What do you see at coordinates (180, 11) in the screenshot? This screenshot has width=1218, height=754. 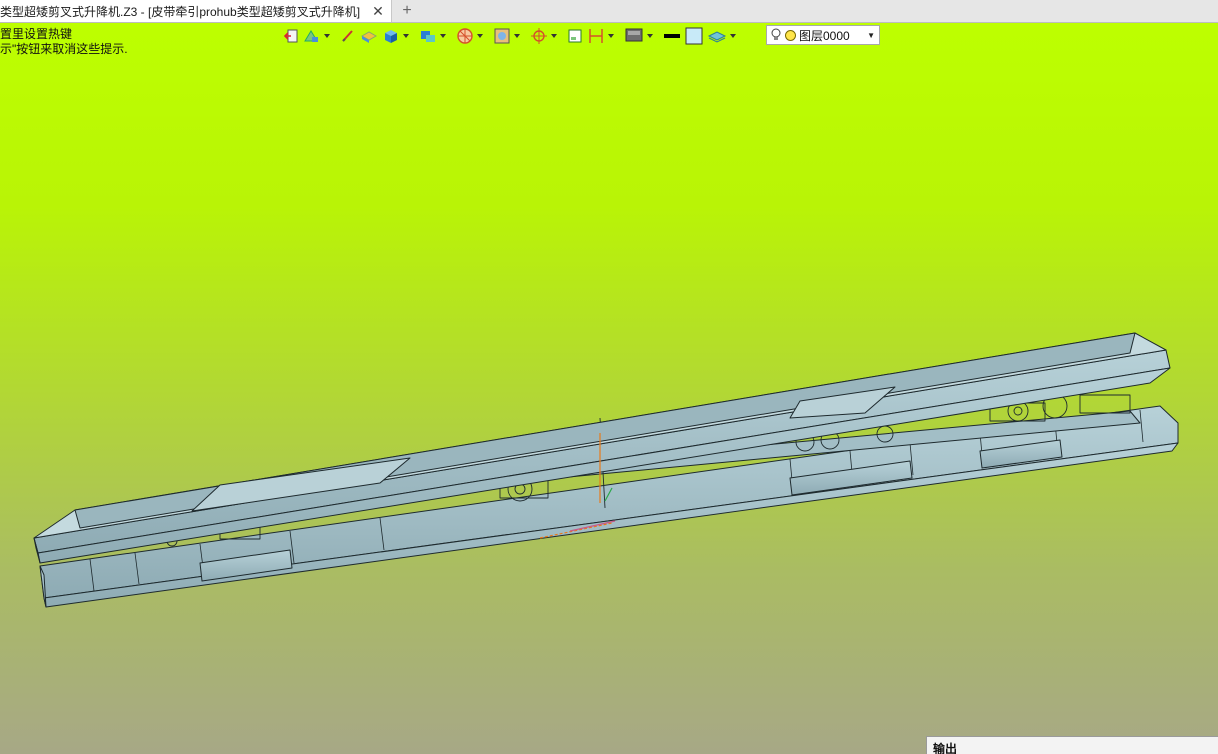 I see `document-tab-title: 类型超矮剪叉式升降机.Z3 - [皮带牵引prohub类型超矮剪叉式升降机]` at bounding box center [180, 11].